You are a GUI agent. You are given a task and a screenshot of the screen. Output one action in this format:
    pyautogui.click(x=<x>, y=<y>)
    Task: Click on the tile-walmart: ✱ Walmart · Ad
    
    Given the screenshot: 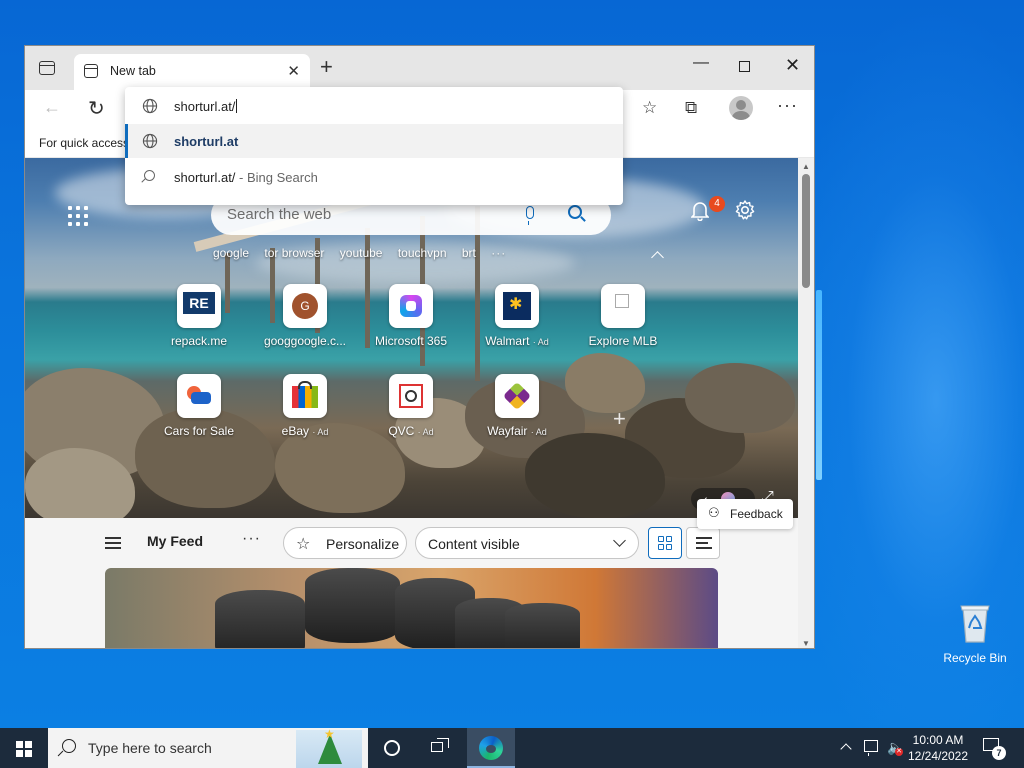 What is the action you would take?
    pyautogui.click(x=517, y=316)
    